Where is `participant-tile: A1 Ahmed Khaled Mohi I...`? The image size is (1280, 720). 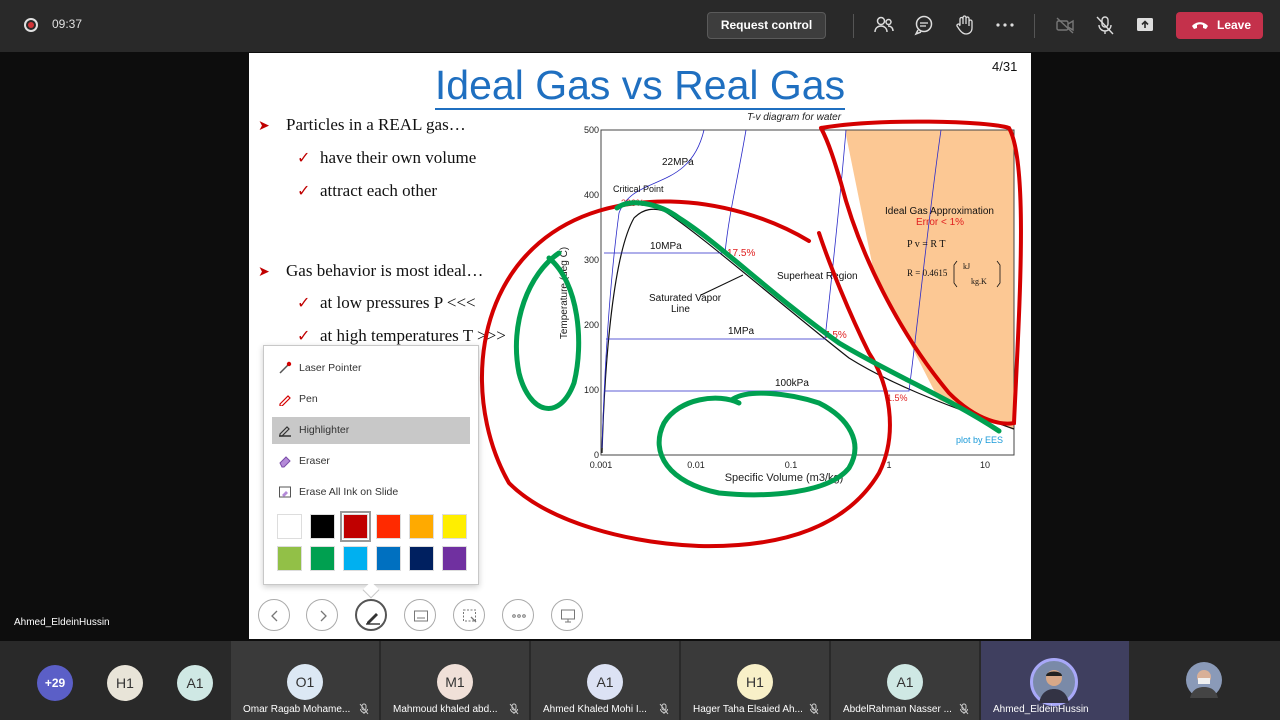 participant-tile: A1 Ahmed Khaled Mohi I... is located at coordinates (605, 680).